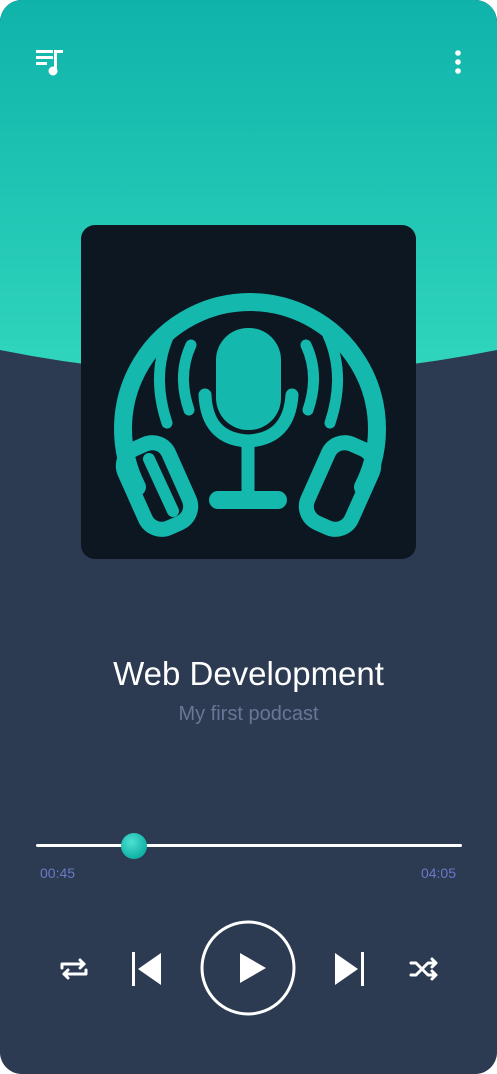  Describe the element at coordinates (146, 969) in the screenshot. I see `skip-previous-icon` at that location.